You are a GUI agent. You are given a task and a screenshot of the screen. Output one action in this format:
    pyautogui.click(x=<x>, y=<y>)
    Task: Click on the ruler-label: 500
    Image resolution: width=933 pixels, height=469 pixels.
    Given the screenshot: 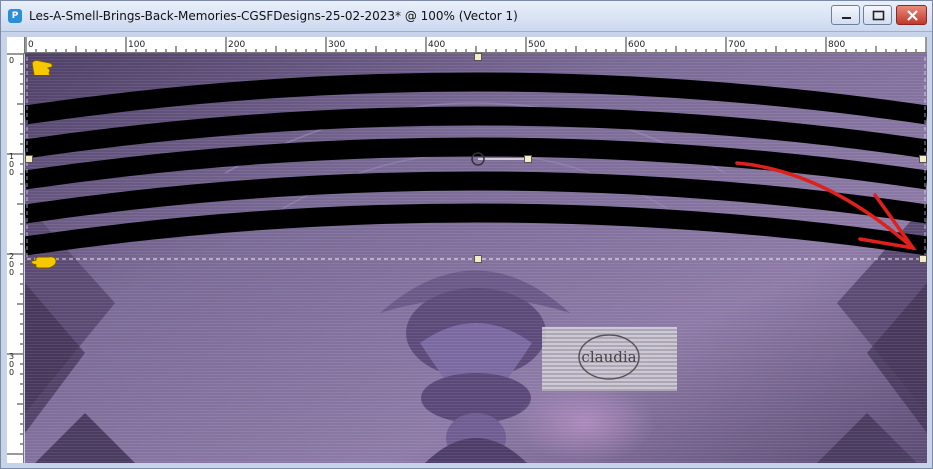 What is the action you would take?
    pyautogui.click(x=536, y=45)
    